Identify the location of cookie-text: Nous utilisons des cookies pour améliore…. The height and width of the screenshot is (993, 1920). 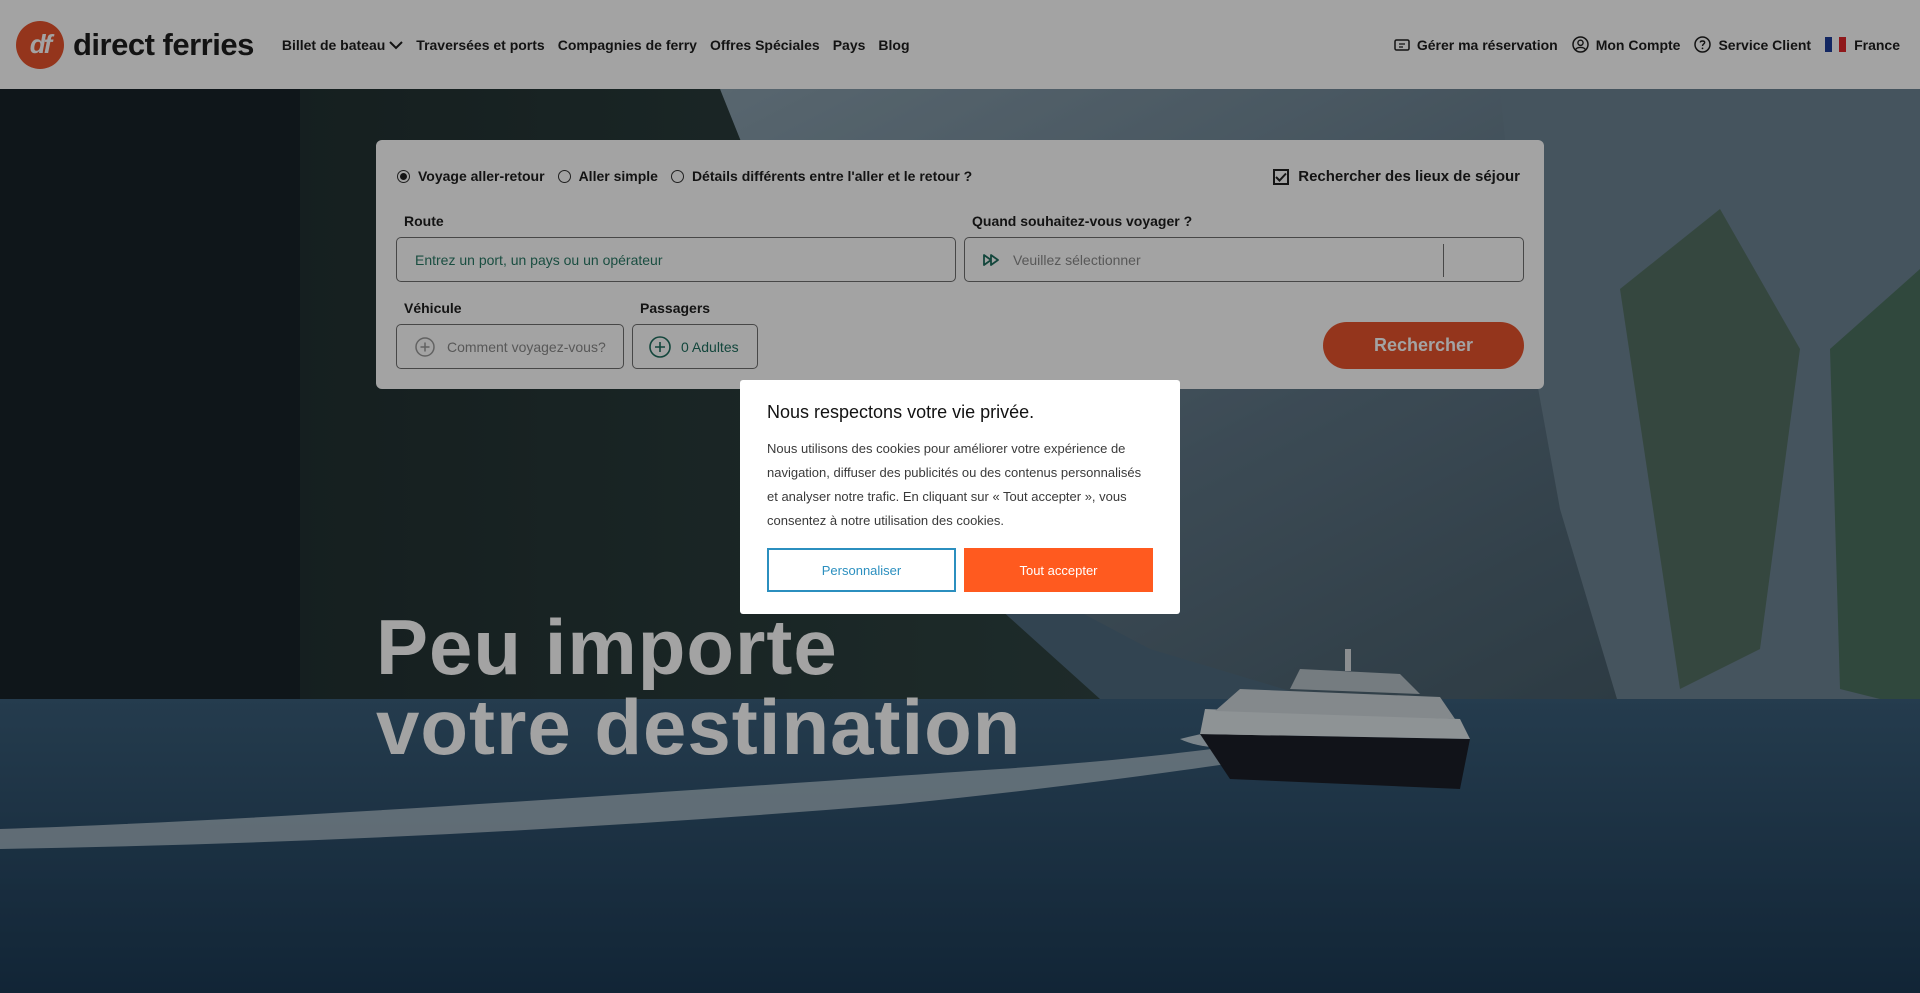
(954, 484).